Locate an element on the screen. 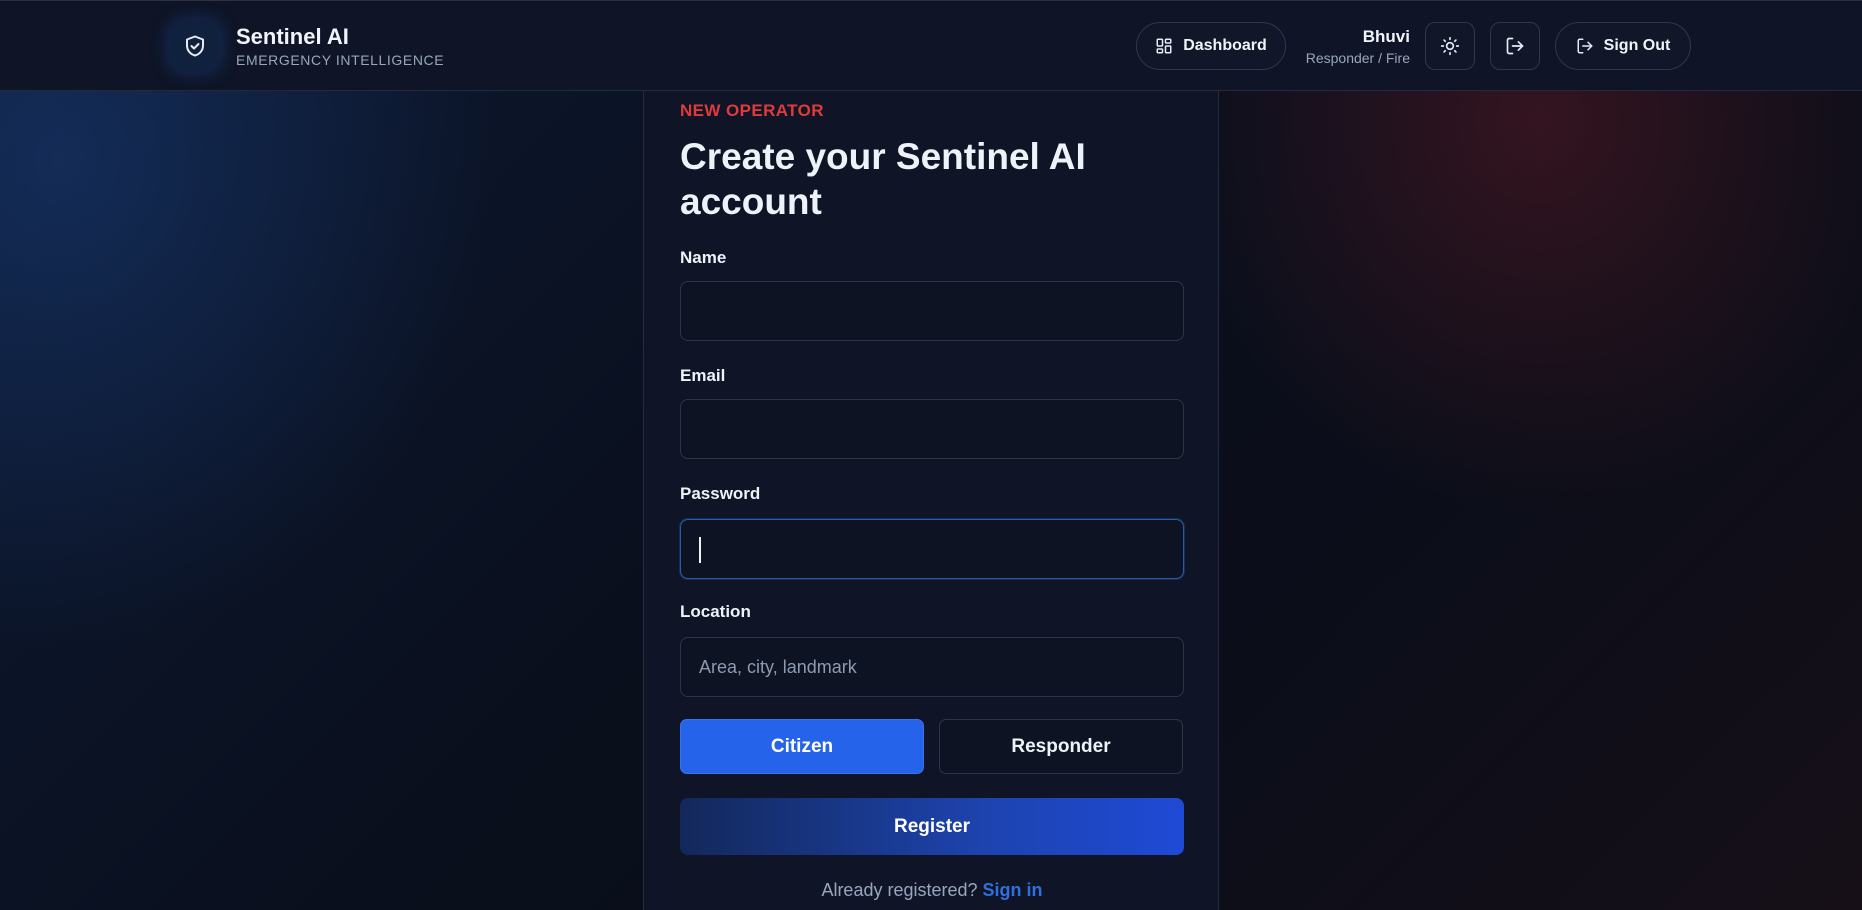 Image resolution: width=1862 pixels, height=910 pixels. shield-check-icon is located at coordinates (195, 46).